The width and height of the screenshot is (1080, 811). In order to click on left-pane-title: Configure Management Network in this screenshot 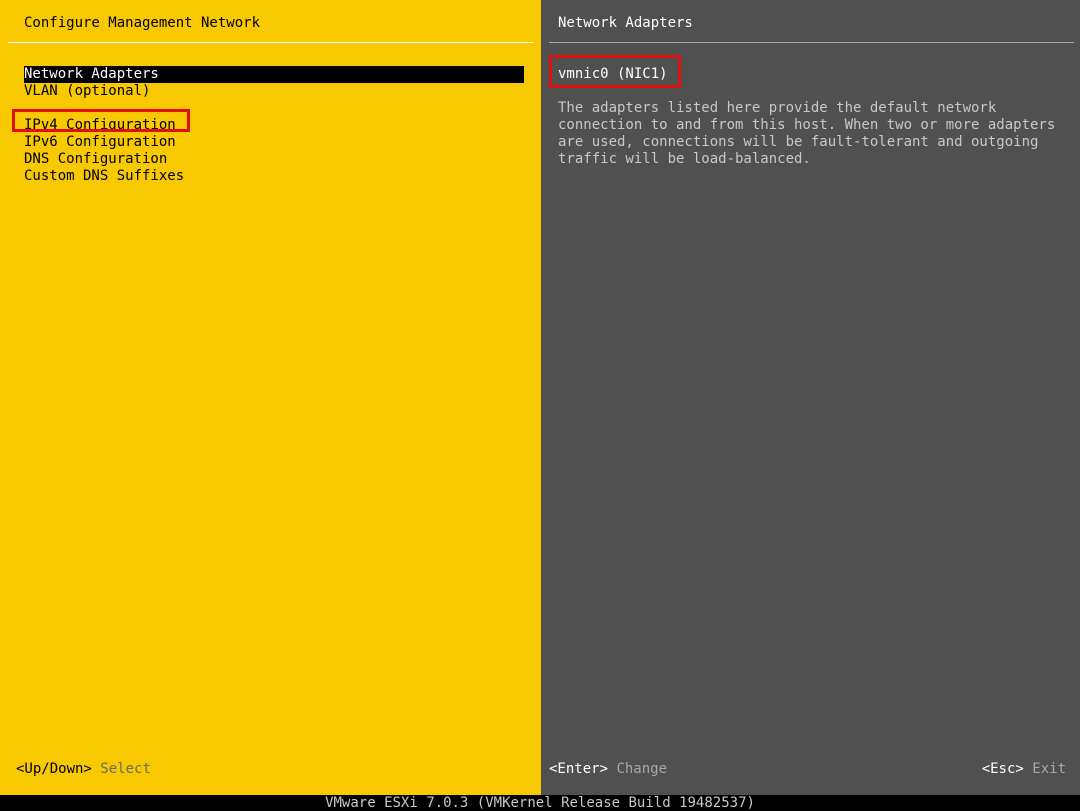, I will do `click(142, 23)`.